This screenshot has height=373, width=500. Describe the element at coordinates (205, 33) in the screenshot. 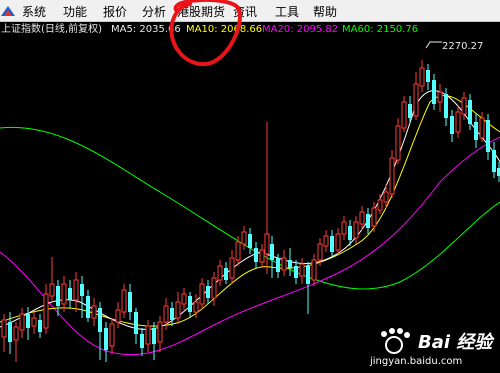

I see `annotation-circle` at that location.